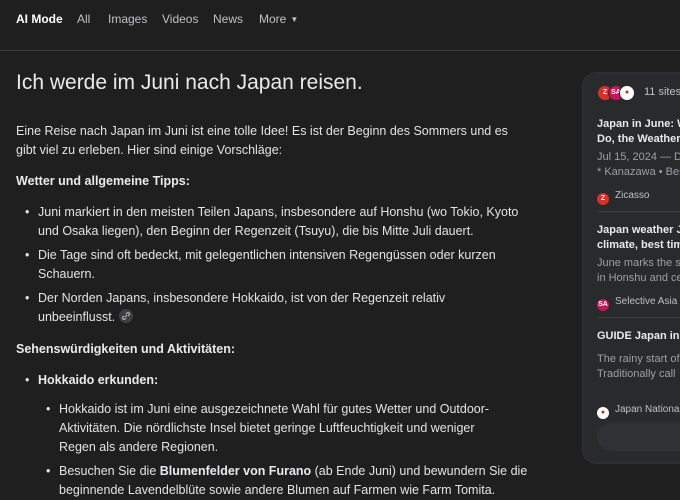 The height and width of the screenshot is (500, 680). What do you see at coordinates (340, 25) in the screenshot?
I see `top-nav: AI Mode All Images Videos News More ▼` at bounding box center [340, 25].